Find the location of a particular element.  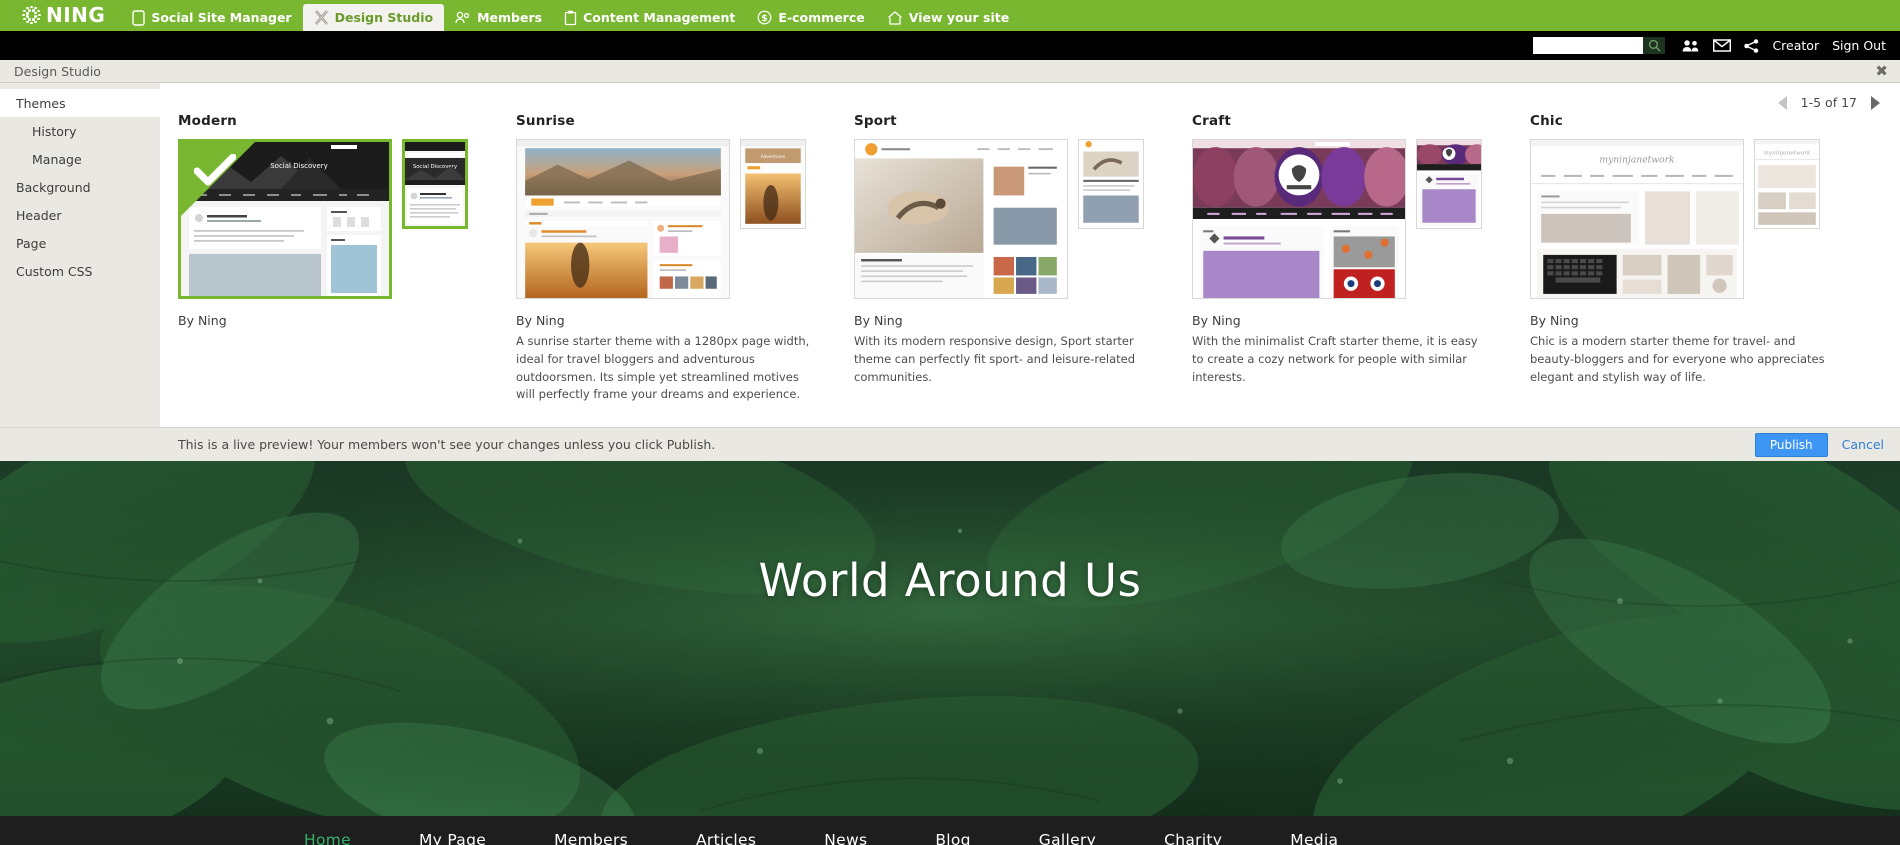

mobile-icon is located at coordinates (139, 17).